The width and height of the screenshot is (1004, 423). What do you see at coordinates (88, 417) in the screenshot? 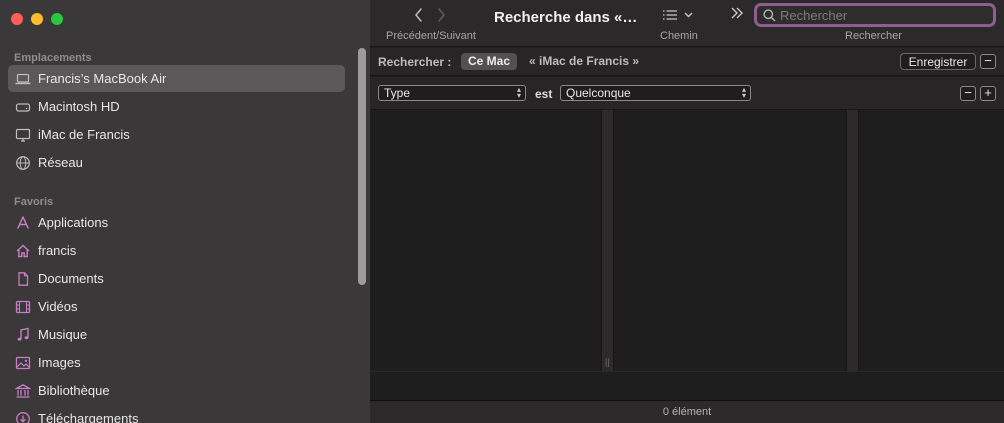
I see `sidebar-item-label: Téléchargements` at bounding box center [88, 417].